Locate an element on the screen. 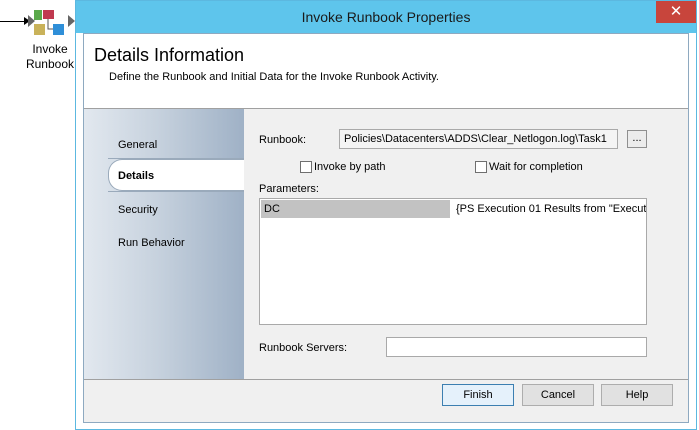 This screenshot has width=699, height=430. invoke-by-path-checkbox is located at coordinates (306, 167).